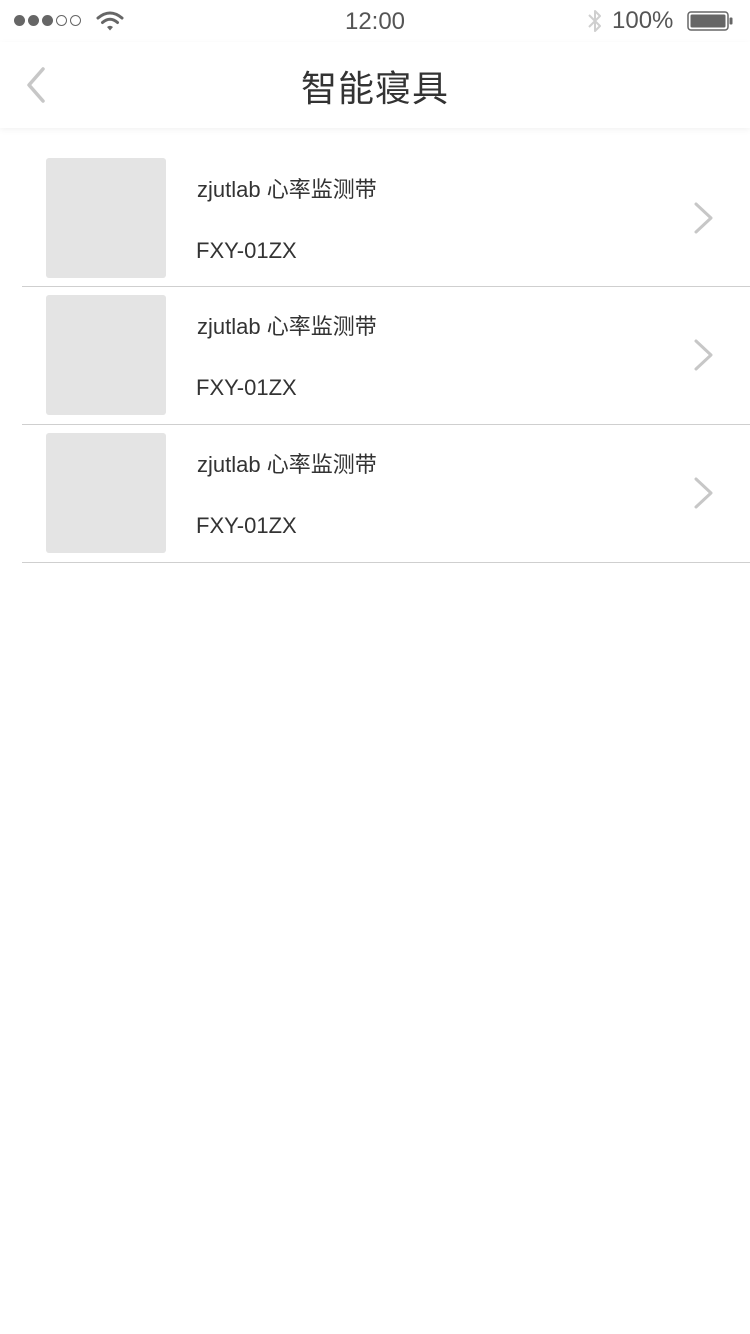 The width and height of the screenshot is (750, 1334). Describe the element at coordinates (710, 21) in the screenshot. I see `battery-icon` at that location.